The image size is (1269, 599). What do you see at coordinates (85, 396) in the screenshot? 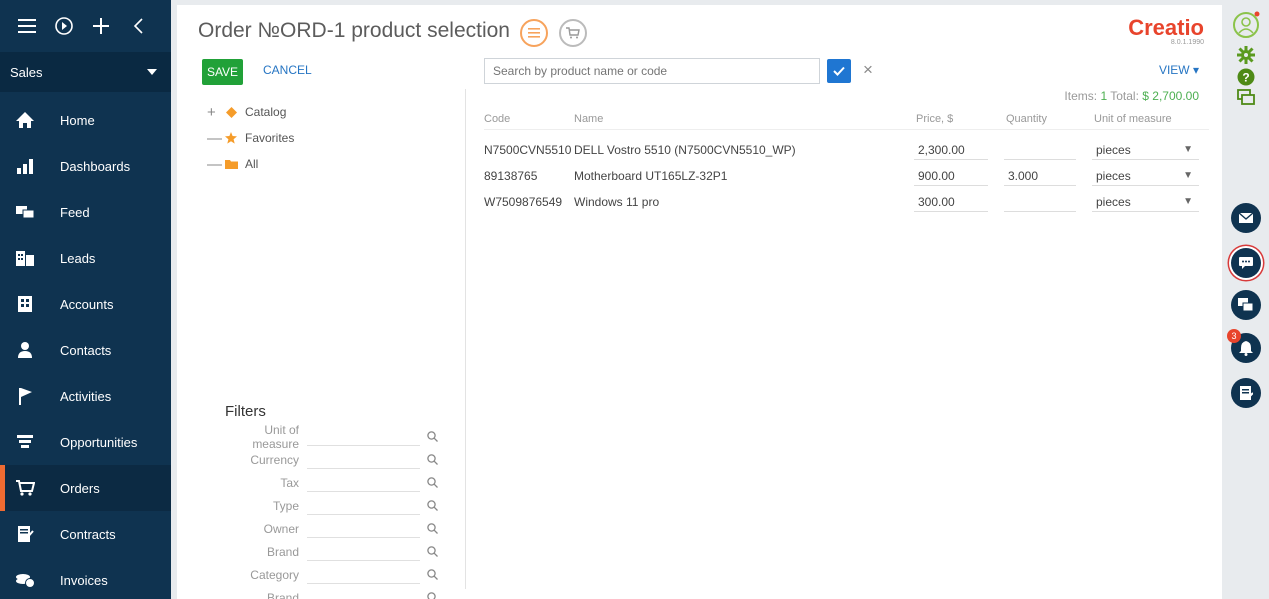
I see `sidebar-item-activities: Activities` at bounding box center [85, 396].